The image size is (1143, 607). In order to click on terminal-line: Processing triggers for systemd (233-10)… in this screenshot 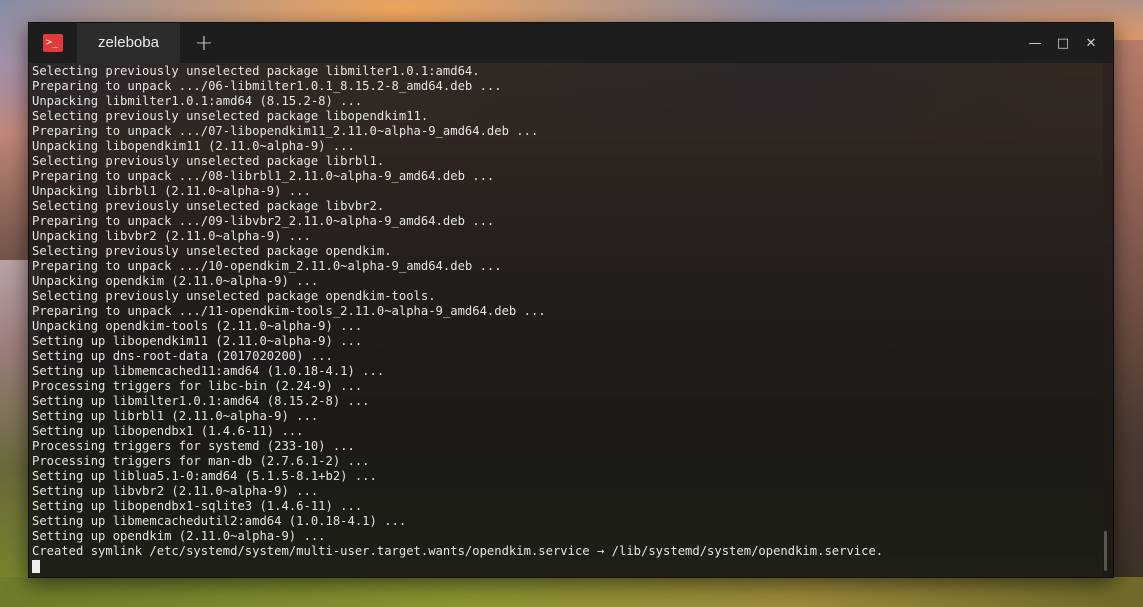, I will do `click(193, 446)`.